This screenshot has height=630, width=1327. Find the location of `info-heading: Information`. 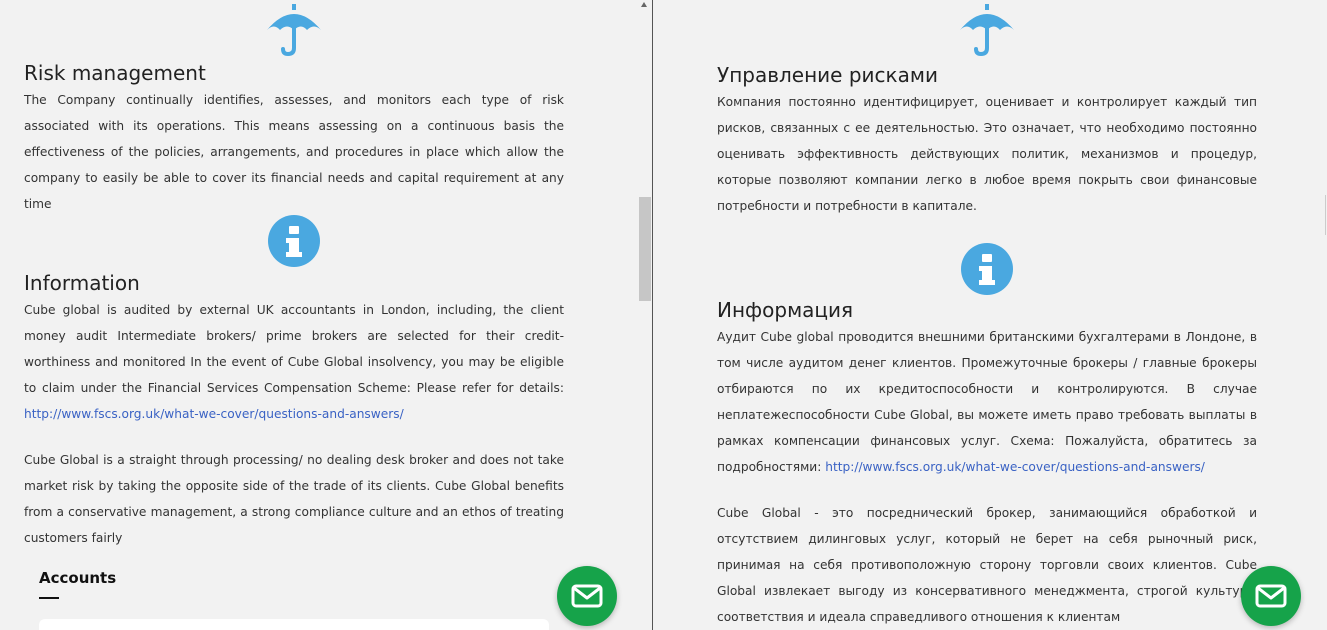

info-heading: Information is located at coordinates (82, 283).